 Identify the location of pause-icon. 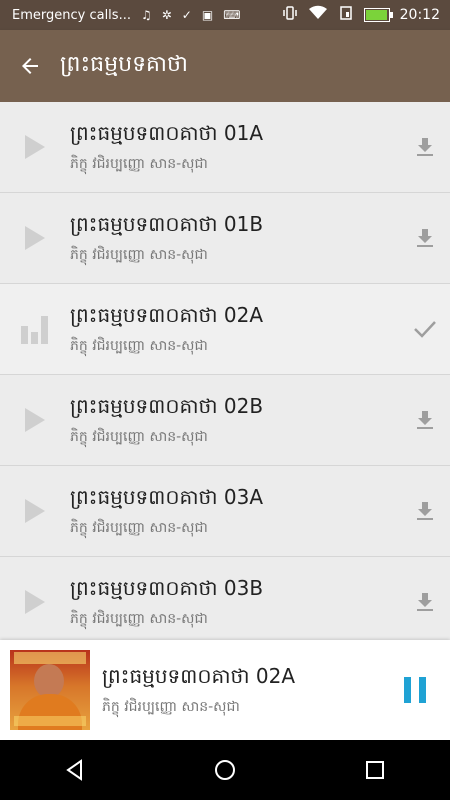
(415, 690).